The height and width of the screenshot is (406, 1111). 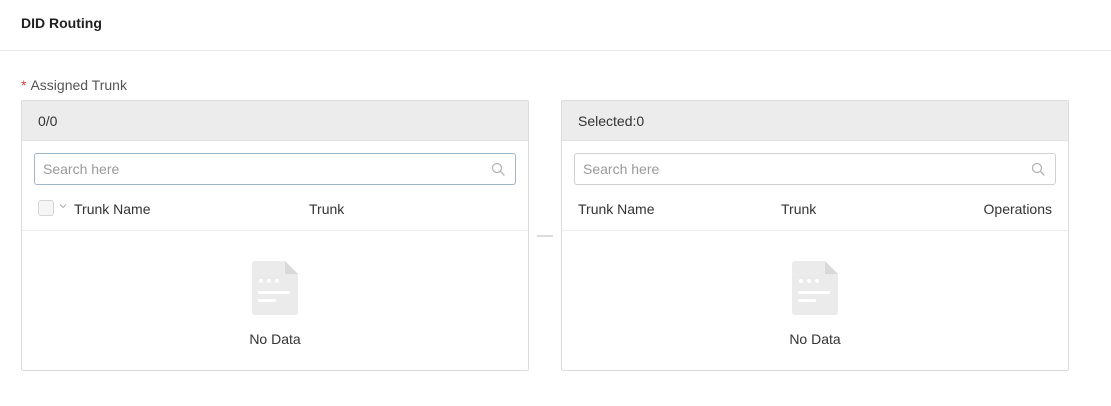 I want to click on field-label-text: Assigned Trunk, so click(x=78, y=85).